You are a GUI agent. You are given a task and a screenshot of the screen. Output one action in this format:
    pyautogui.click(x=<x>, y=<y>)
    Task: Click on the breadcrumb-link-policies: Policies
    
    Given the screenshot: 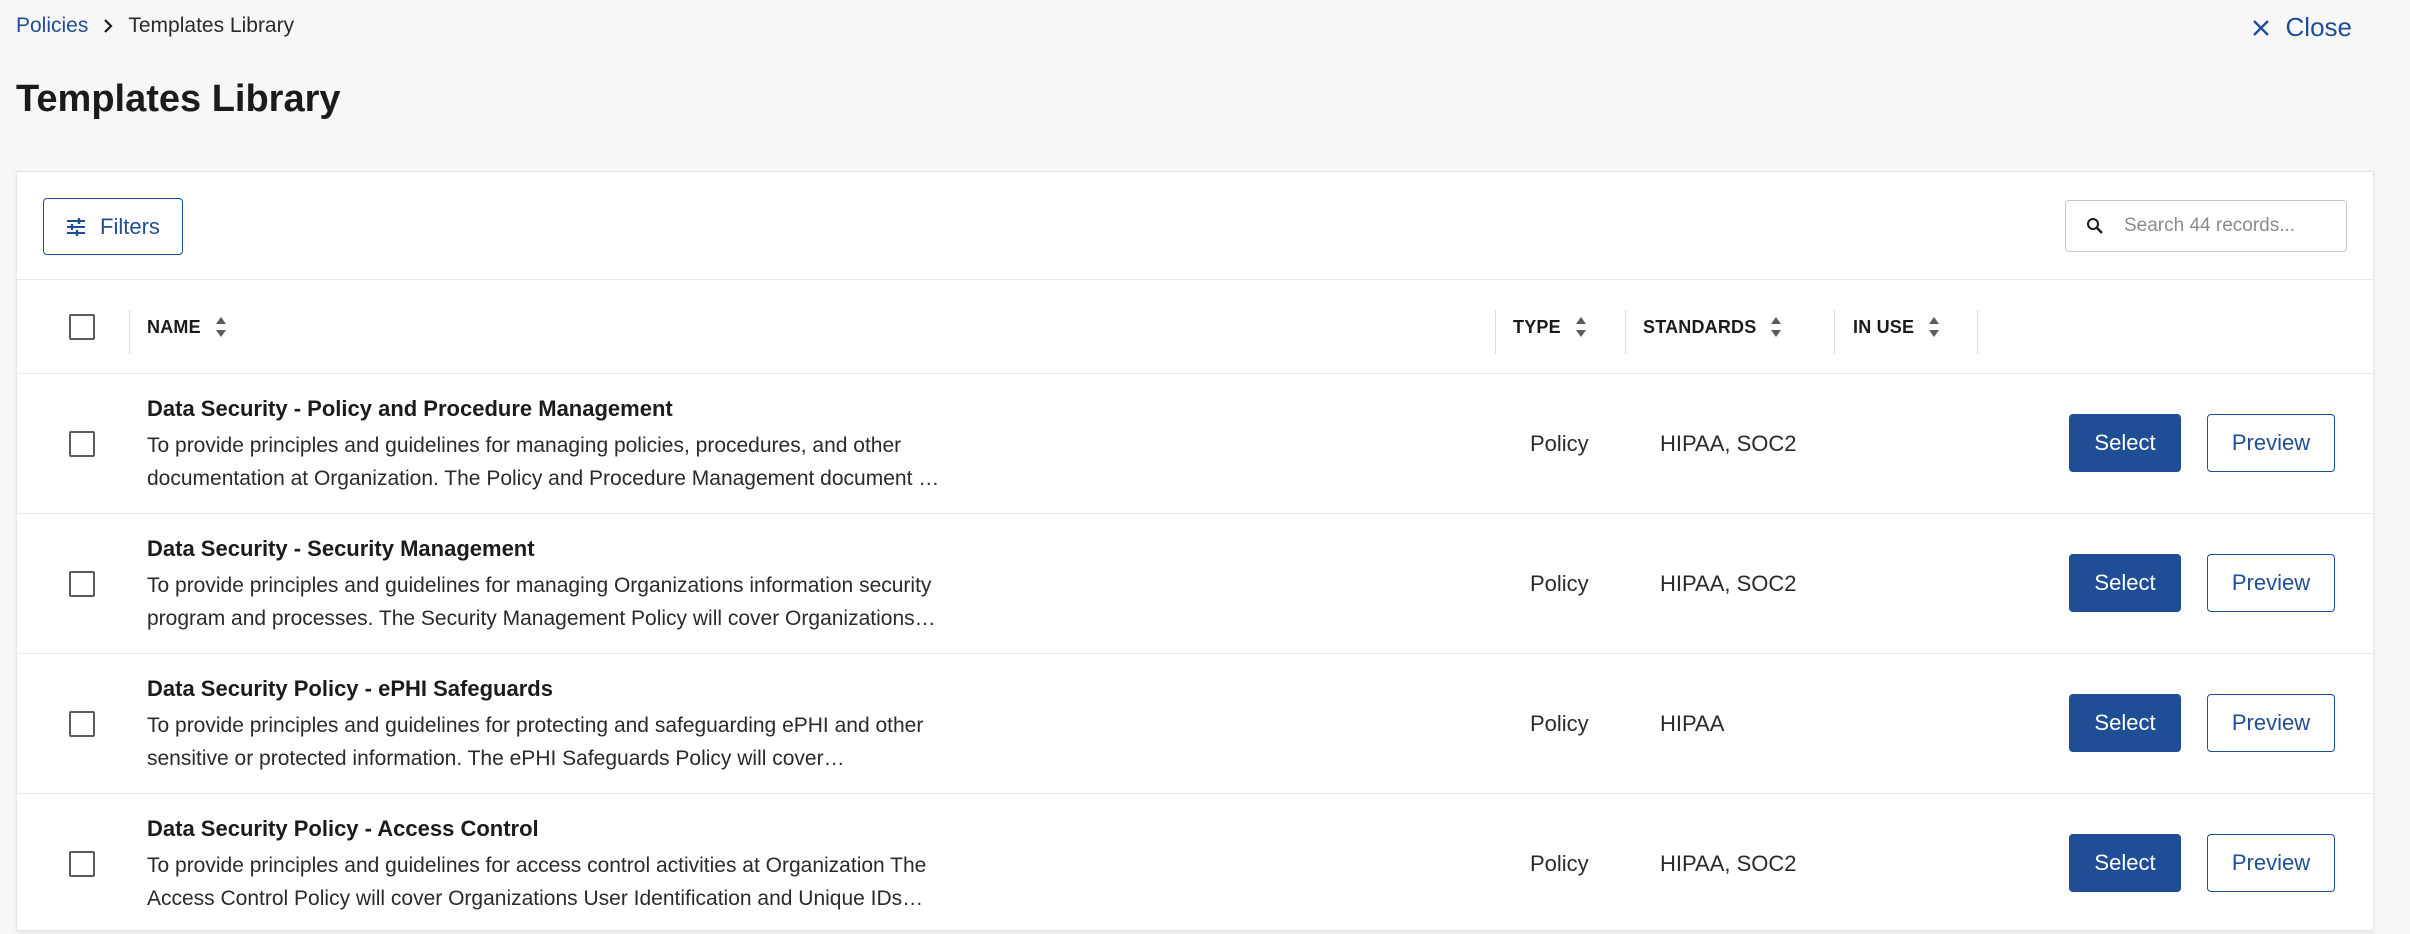 What is the action you would take?
    pyautogui.click(x=52, y=26)
    